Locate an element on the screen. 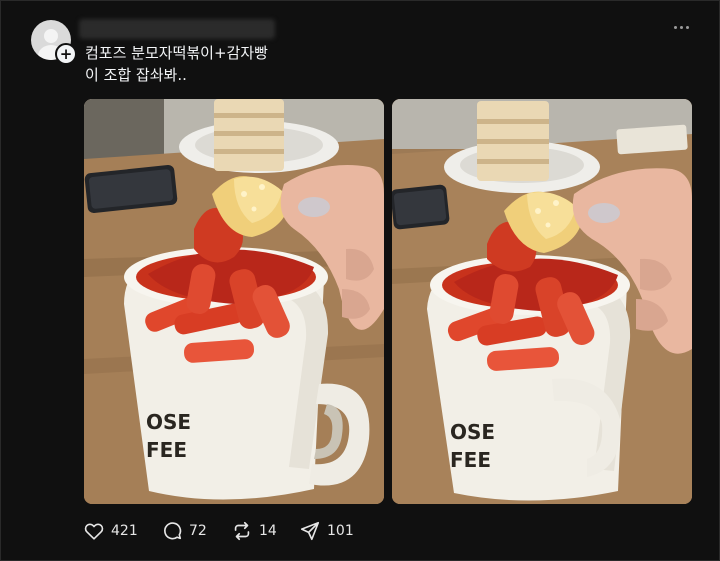 The image size is (720, 561). like-count: 421 is located at coordinates (124, 531).